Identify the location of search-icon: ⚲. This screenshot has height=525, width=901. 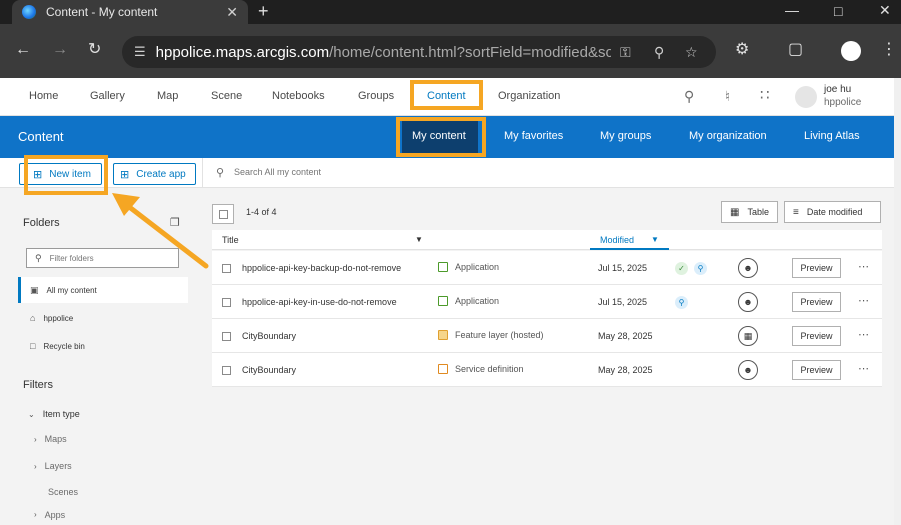
(689, 96).